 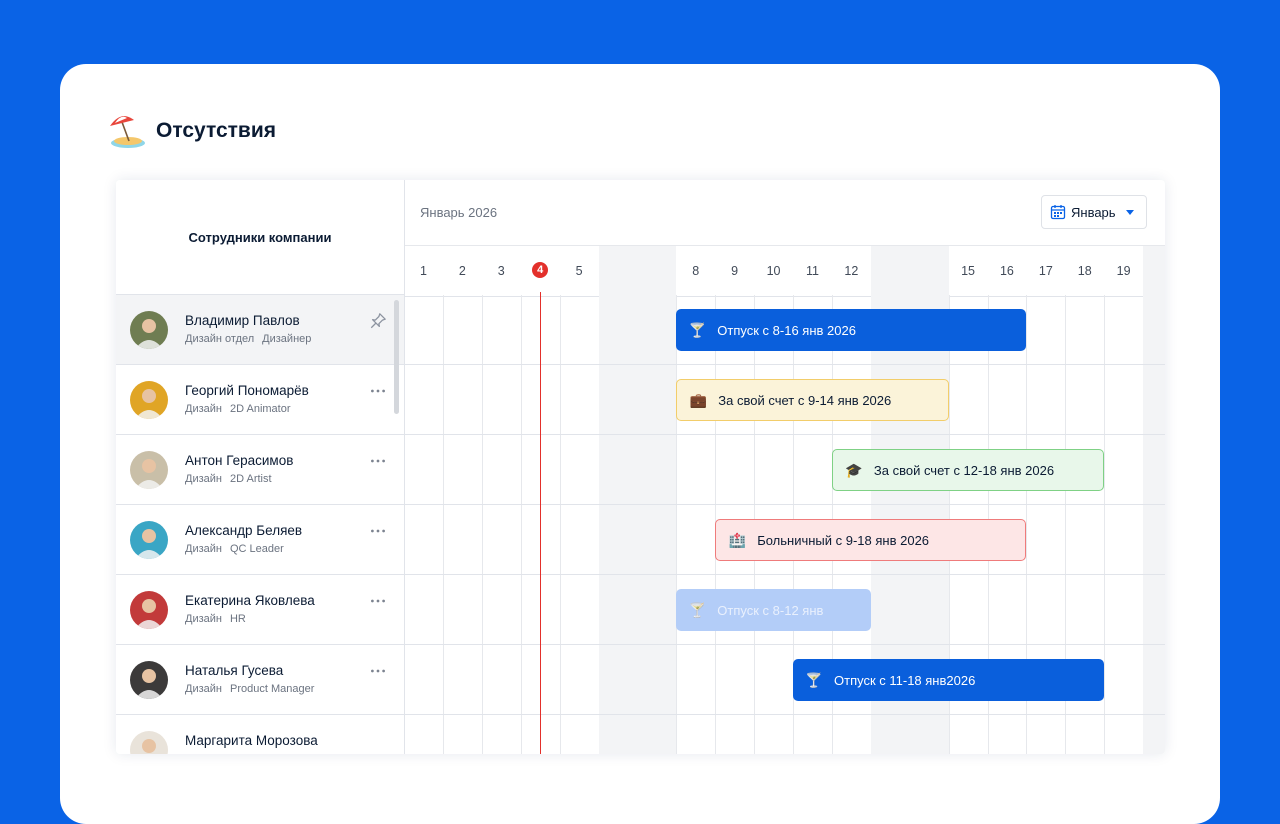 I want to click on day-number: 18, so click(x=1084, y=271).